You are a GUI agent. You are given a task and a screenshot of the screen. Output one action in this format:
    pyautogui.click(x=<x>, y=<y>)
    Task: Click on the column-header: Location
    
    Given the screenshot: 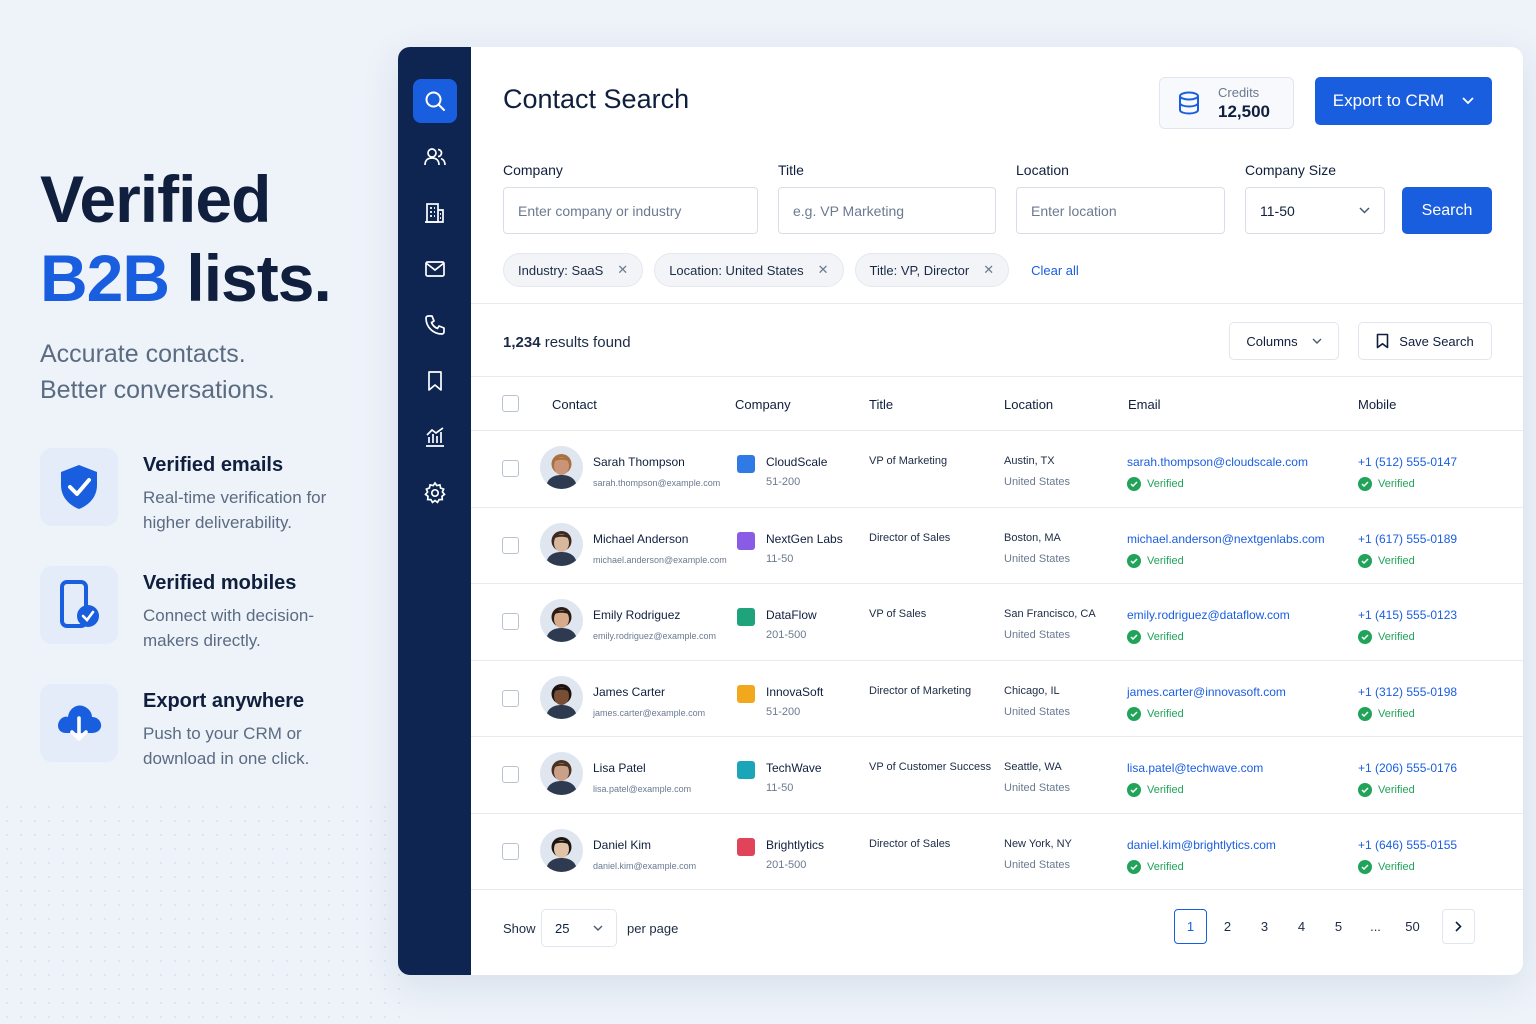 What is the action you would take?
    pyautogui.click(x=1028, y=404)
    